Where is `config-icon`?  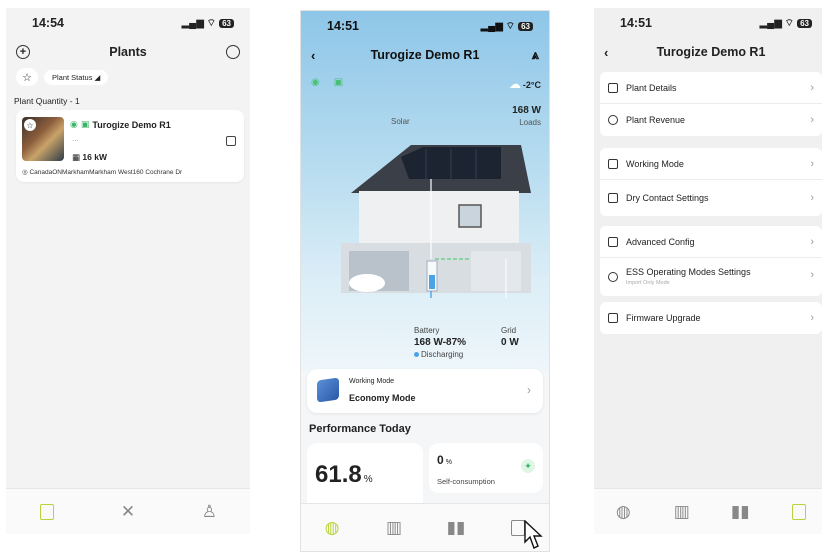
config-icon is located at coordinates (613, 241).